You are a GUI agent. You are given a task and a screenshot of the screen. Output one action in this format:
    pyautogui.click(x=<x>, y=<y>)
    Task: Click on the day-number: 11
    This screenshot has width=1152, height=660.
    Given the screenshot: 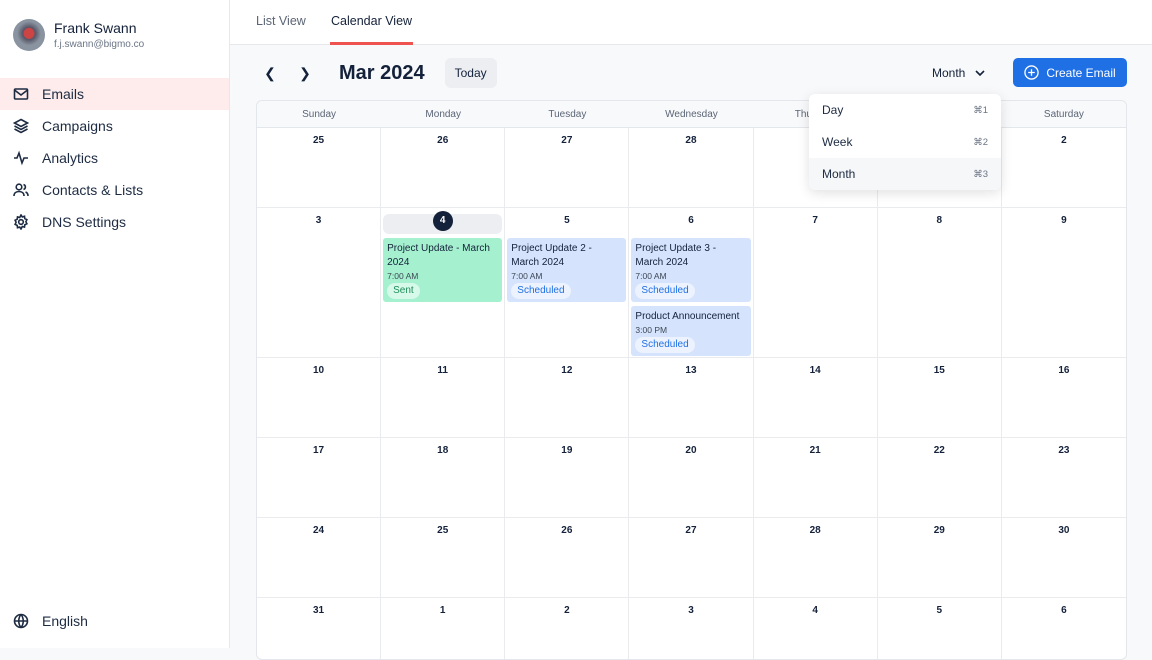 What is the action you would take?
    pyautogui.click(x=442, y=370)
    